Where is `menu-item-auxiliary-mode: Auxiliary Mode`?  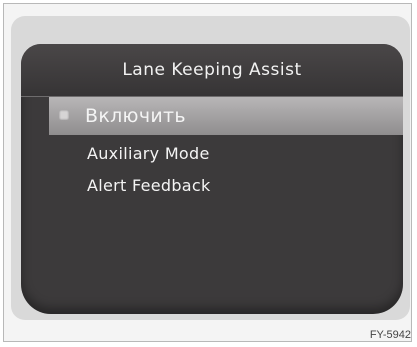
menu-item-auxiliary-mode: Auxiliary Mode is located at coordinates (224, 153).